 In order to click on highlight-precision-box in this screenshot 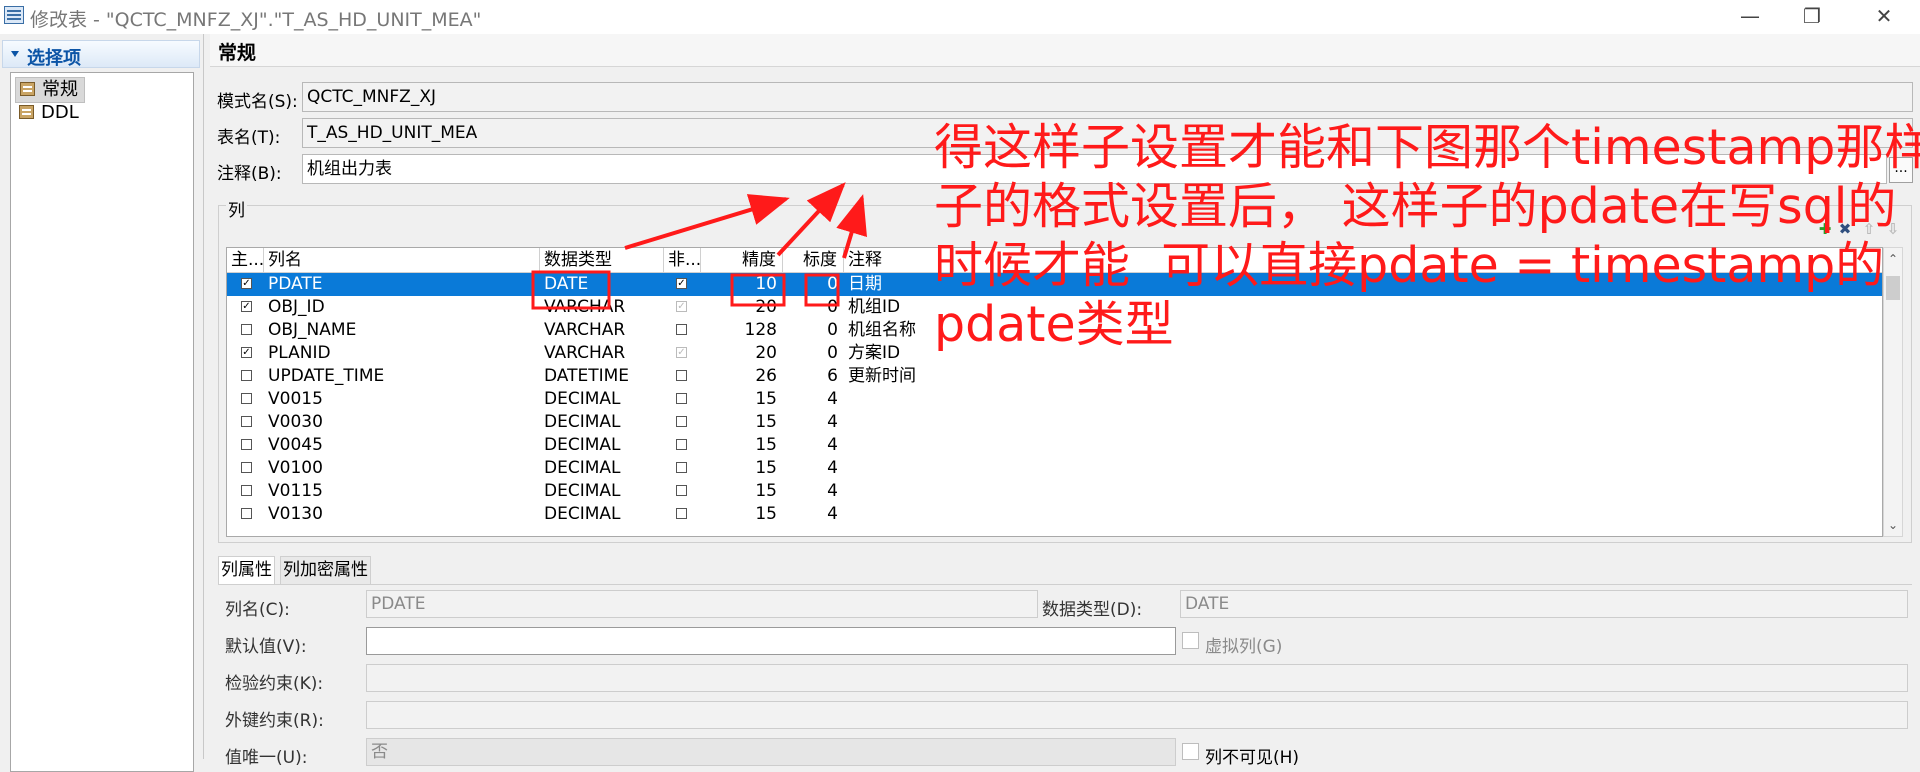, I will do `click(758, 290)`.